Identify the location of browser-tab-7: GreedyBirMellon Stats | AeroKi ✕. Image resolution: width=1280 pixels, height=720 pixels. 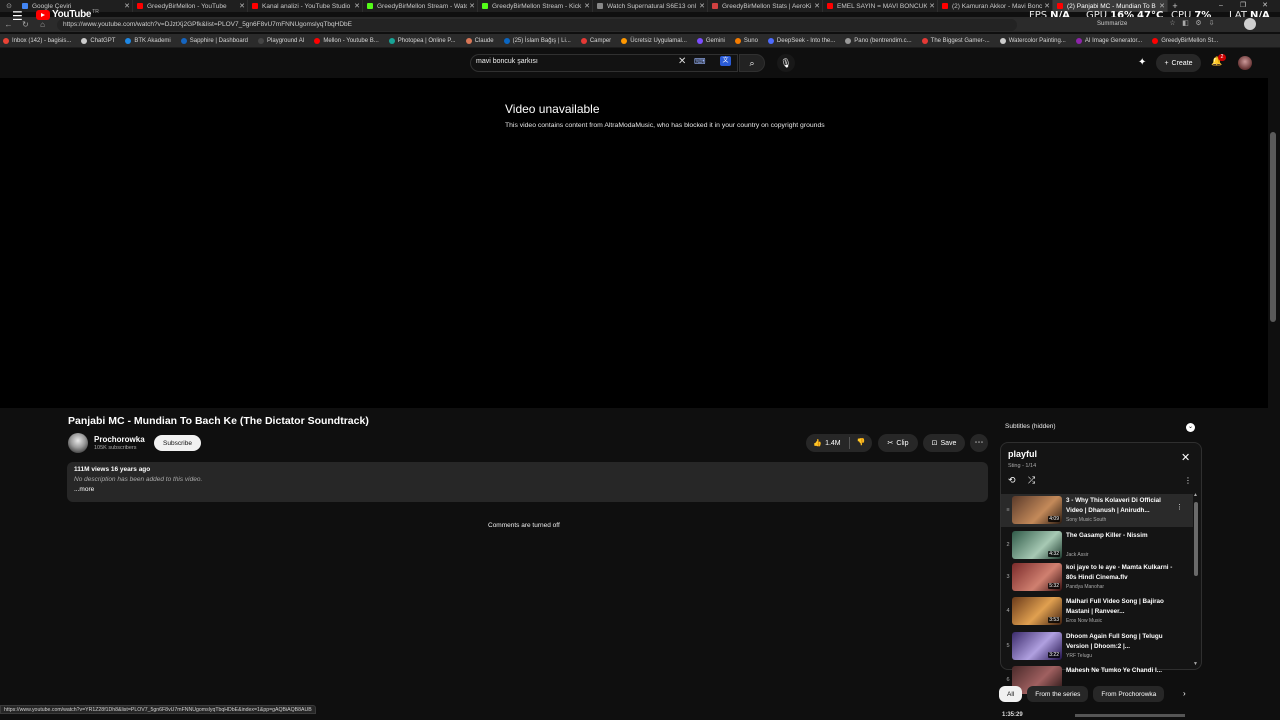
(765, 6).